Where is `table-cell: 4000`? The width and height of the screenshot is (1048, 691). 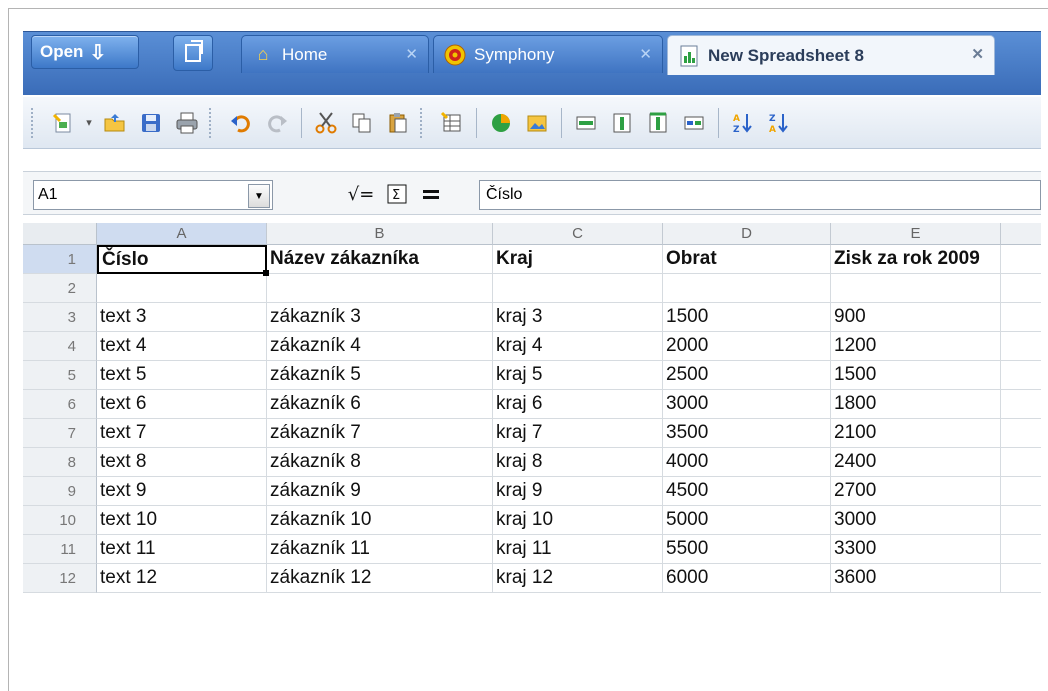
table-cell: 4000 is located at coordinates (747, 462).